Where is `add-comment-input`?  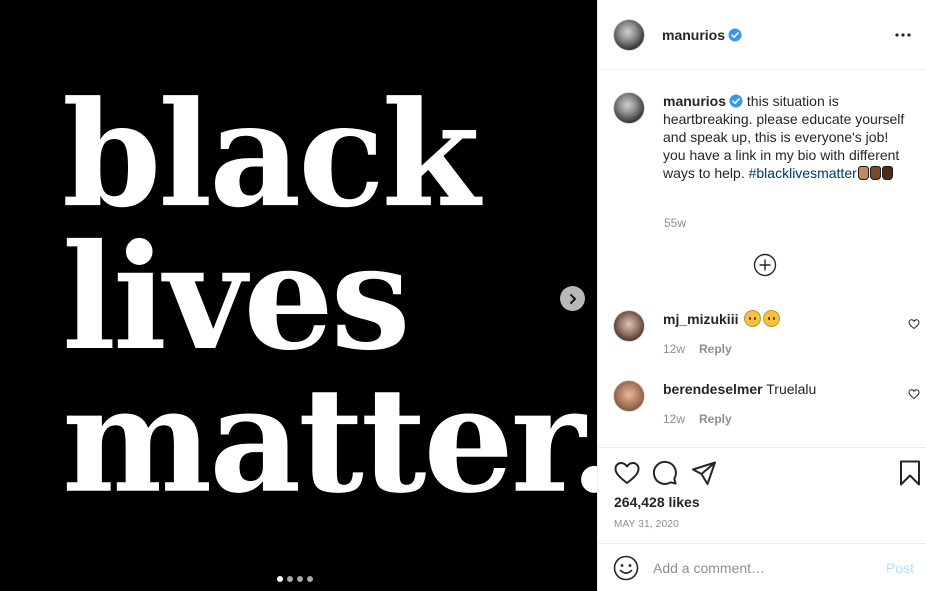 add-comment-input is located at coordinates (763, 567).